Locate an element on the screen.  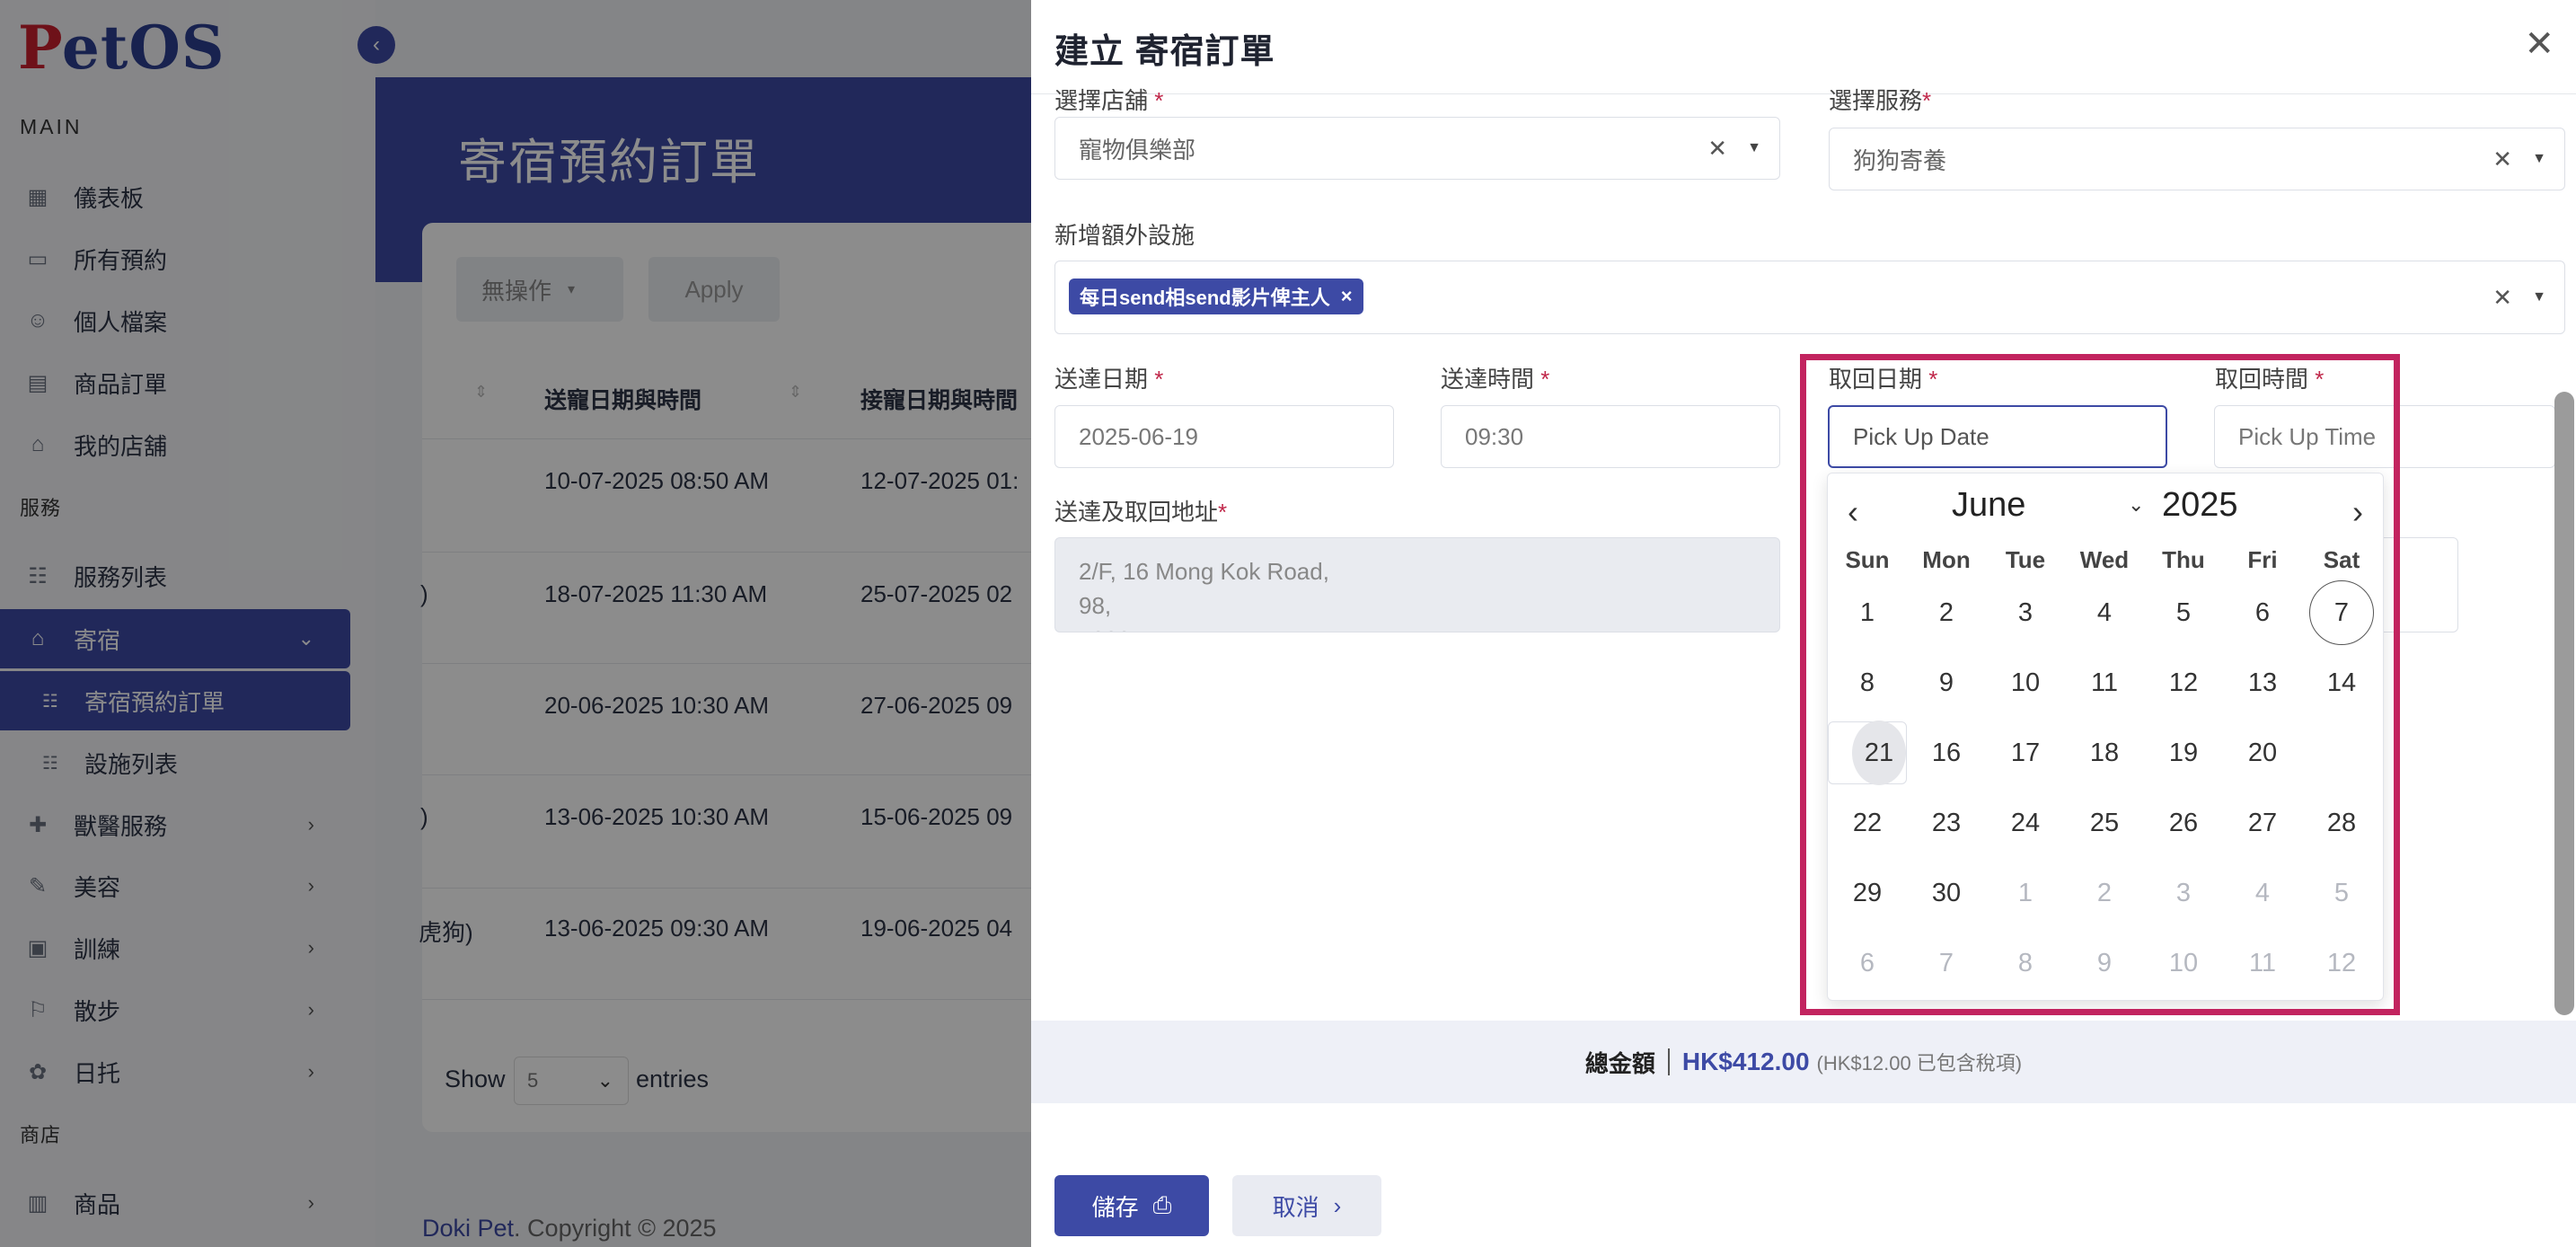
address-textarea: 2/F, 16 Mong Kok Road, 98, 1000 is located at coordinates (1417, 584).